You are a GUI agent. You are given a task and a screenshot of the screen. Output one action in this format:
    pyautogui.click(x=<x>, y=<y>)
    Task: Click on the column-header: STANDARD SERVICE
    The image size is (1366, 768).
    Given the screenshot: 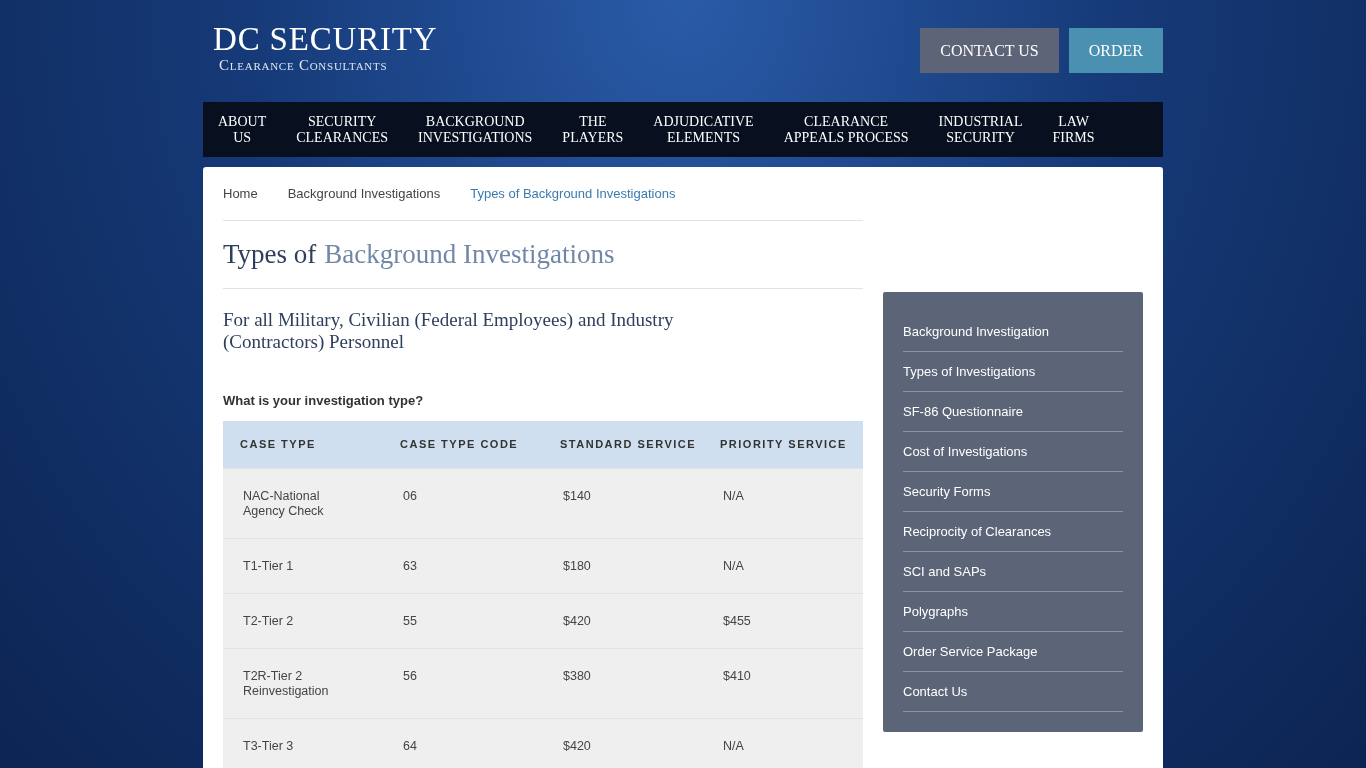 What is the action you would take?
    pyautogui.click(x=623, y=444)
    